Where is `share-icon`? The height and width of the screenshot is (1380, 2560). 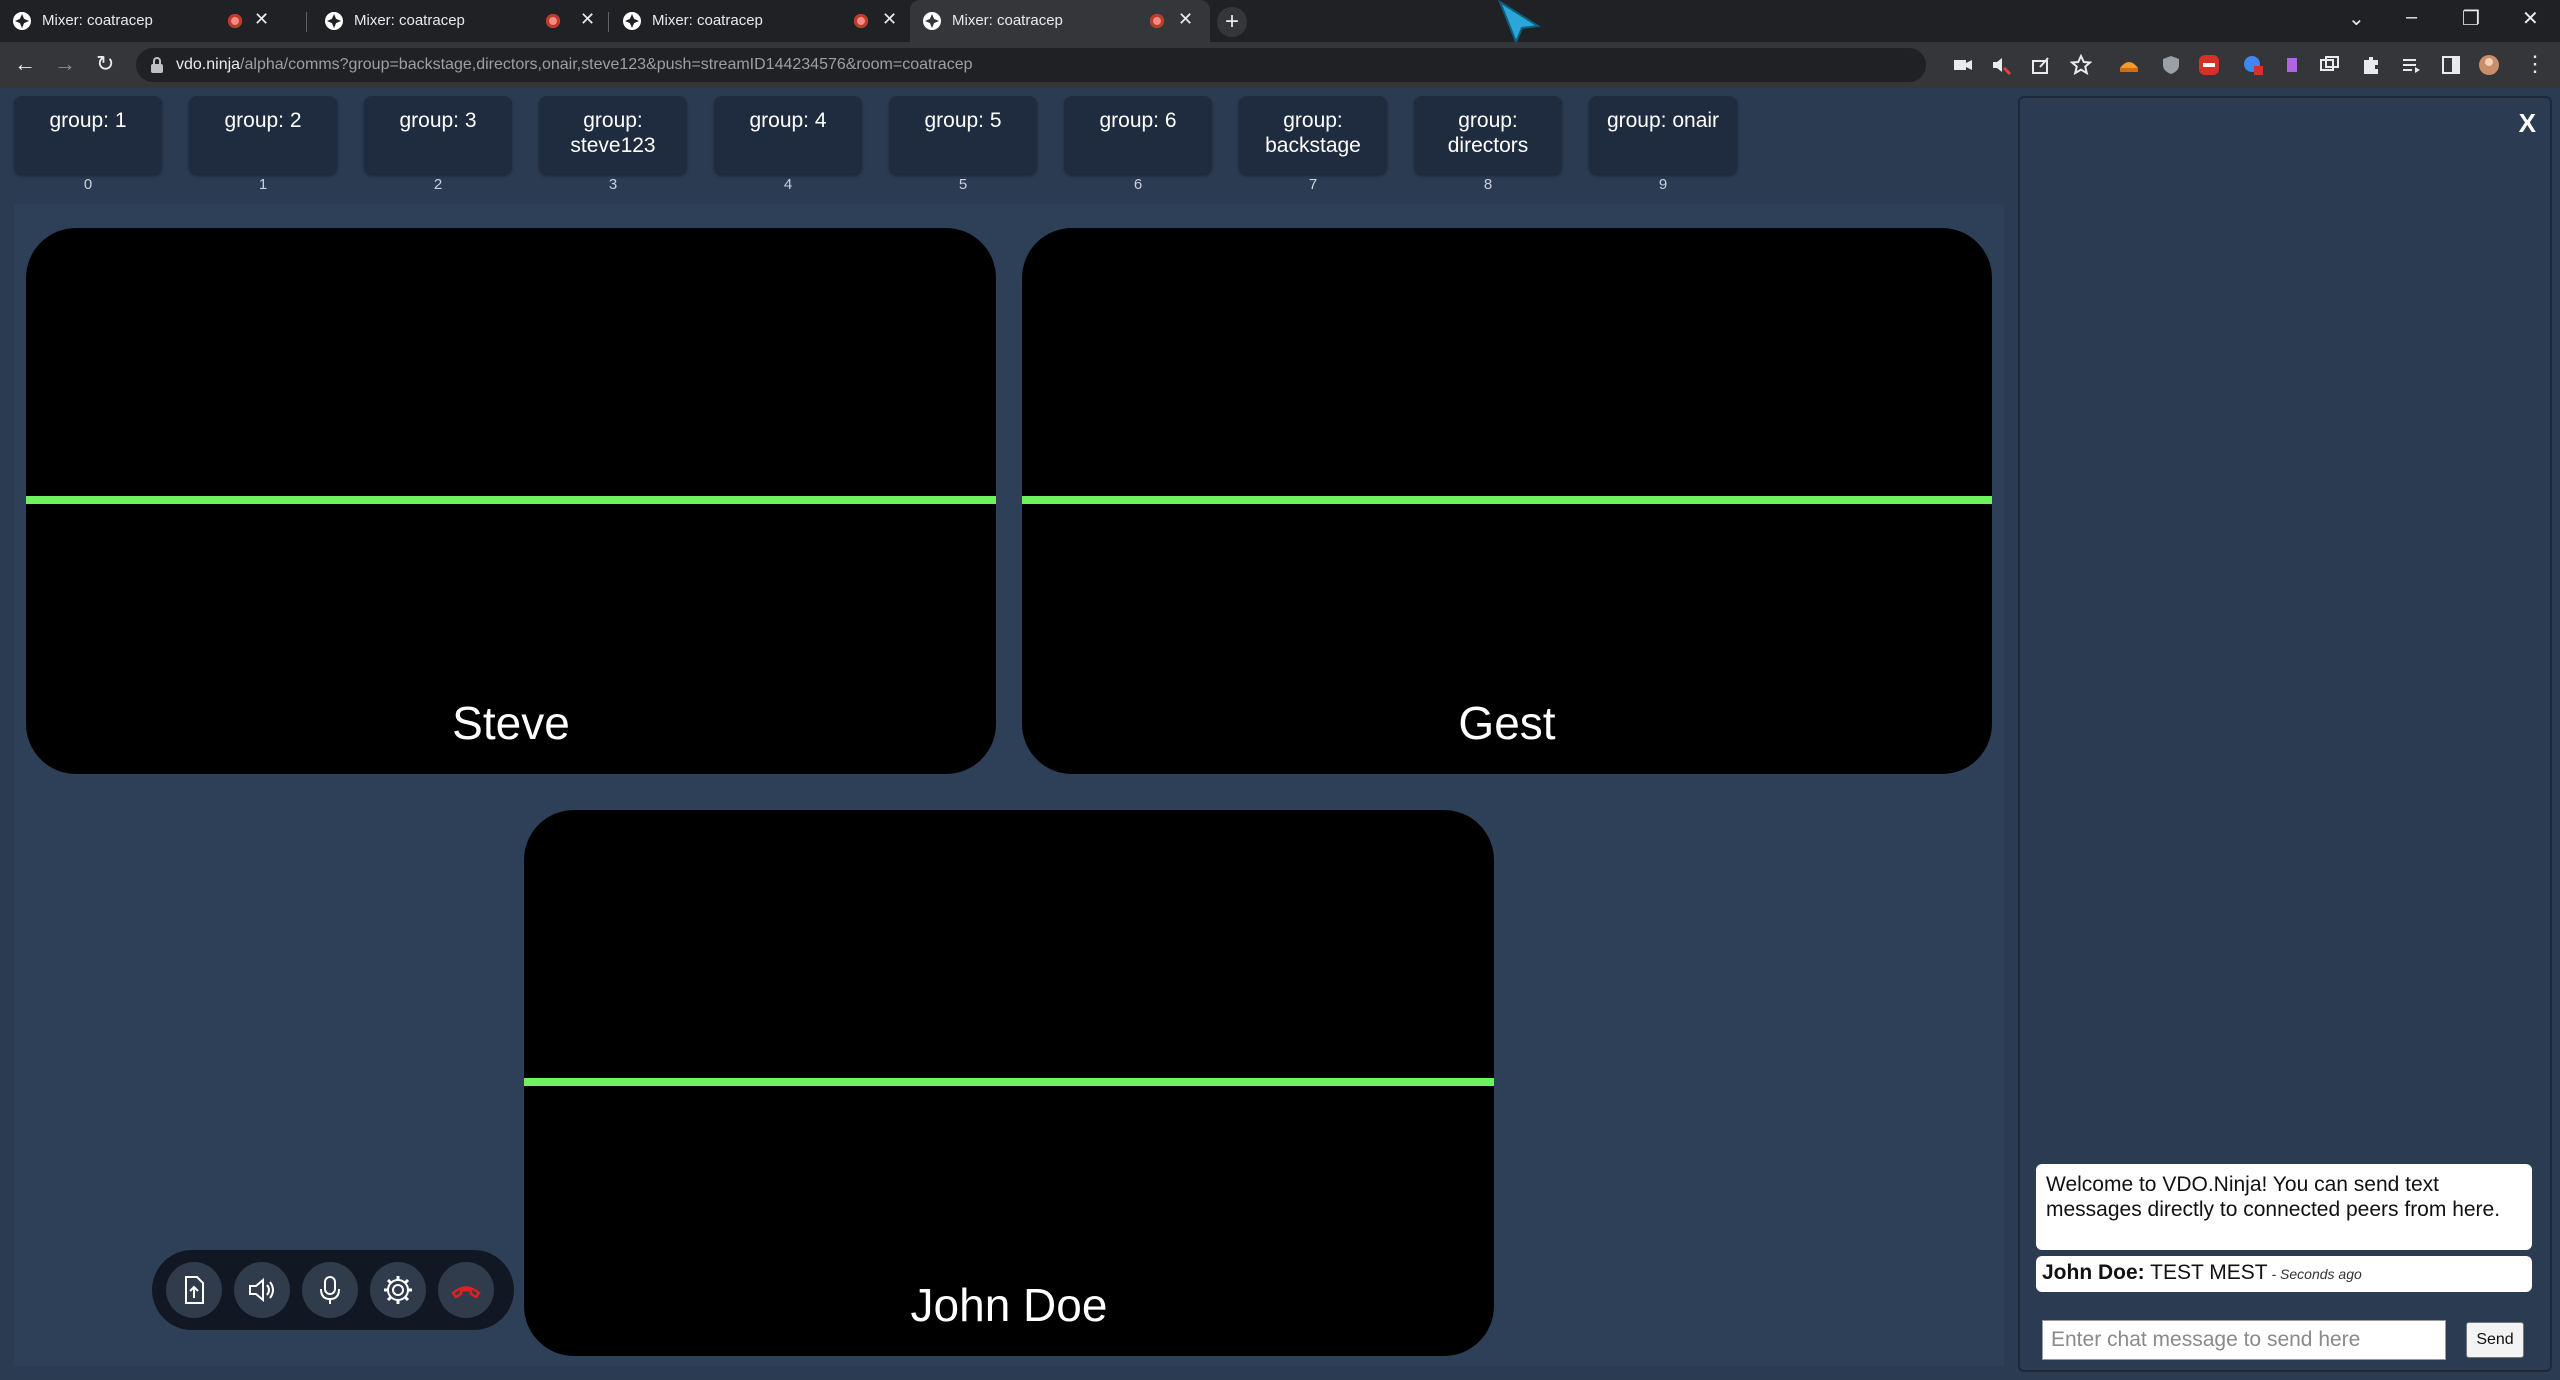
share-icon is located at coordinates (2041, 65).